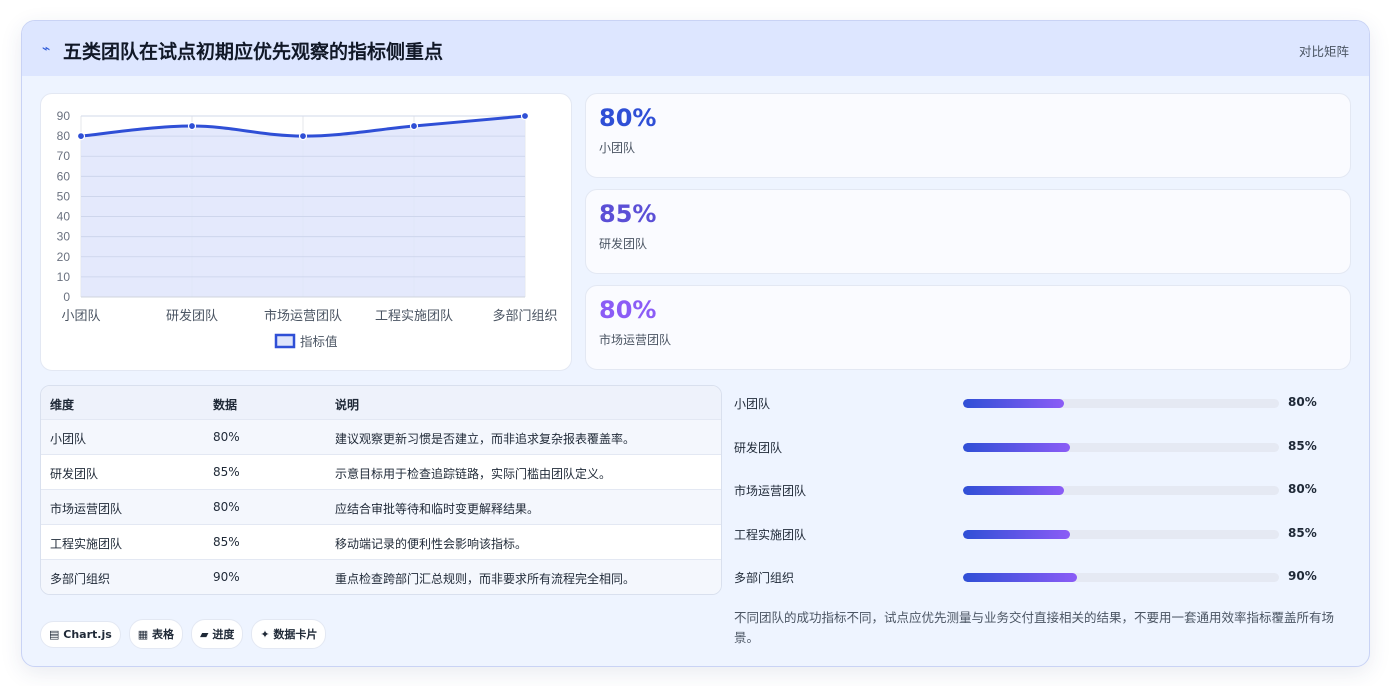 This screenshot has height=686, width=1390. I want to click on progress-value: 90%, so click(1302, 576).